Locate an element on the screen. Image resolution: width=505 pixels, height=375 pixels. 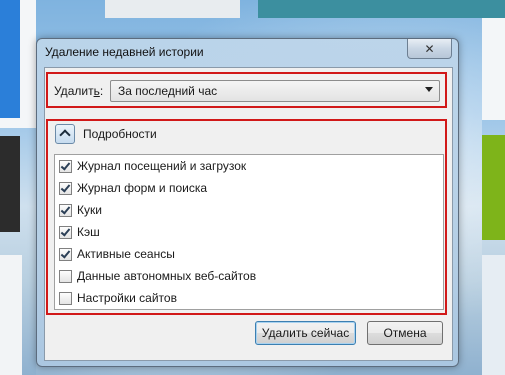
title-bar: Удаление недавней истории ✕ is located at coordinates (247, 52).